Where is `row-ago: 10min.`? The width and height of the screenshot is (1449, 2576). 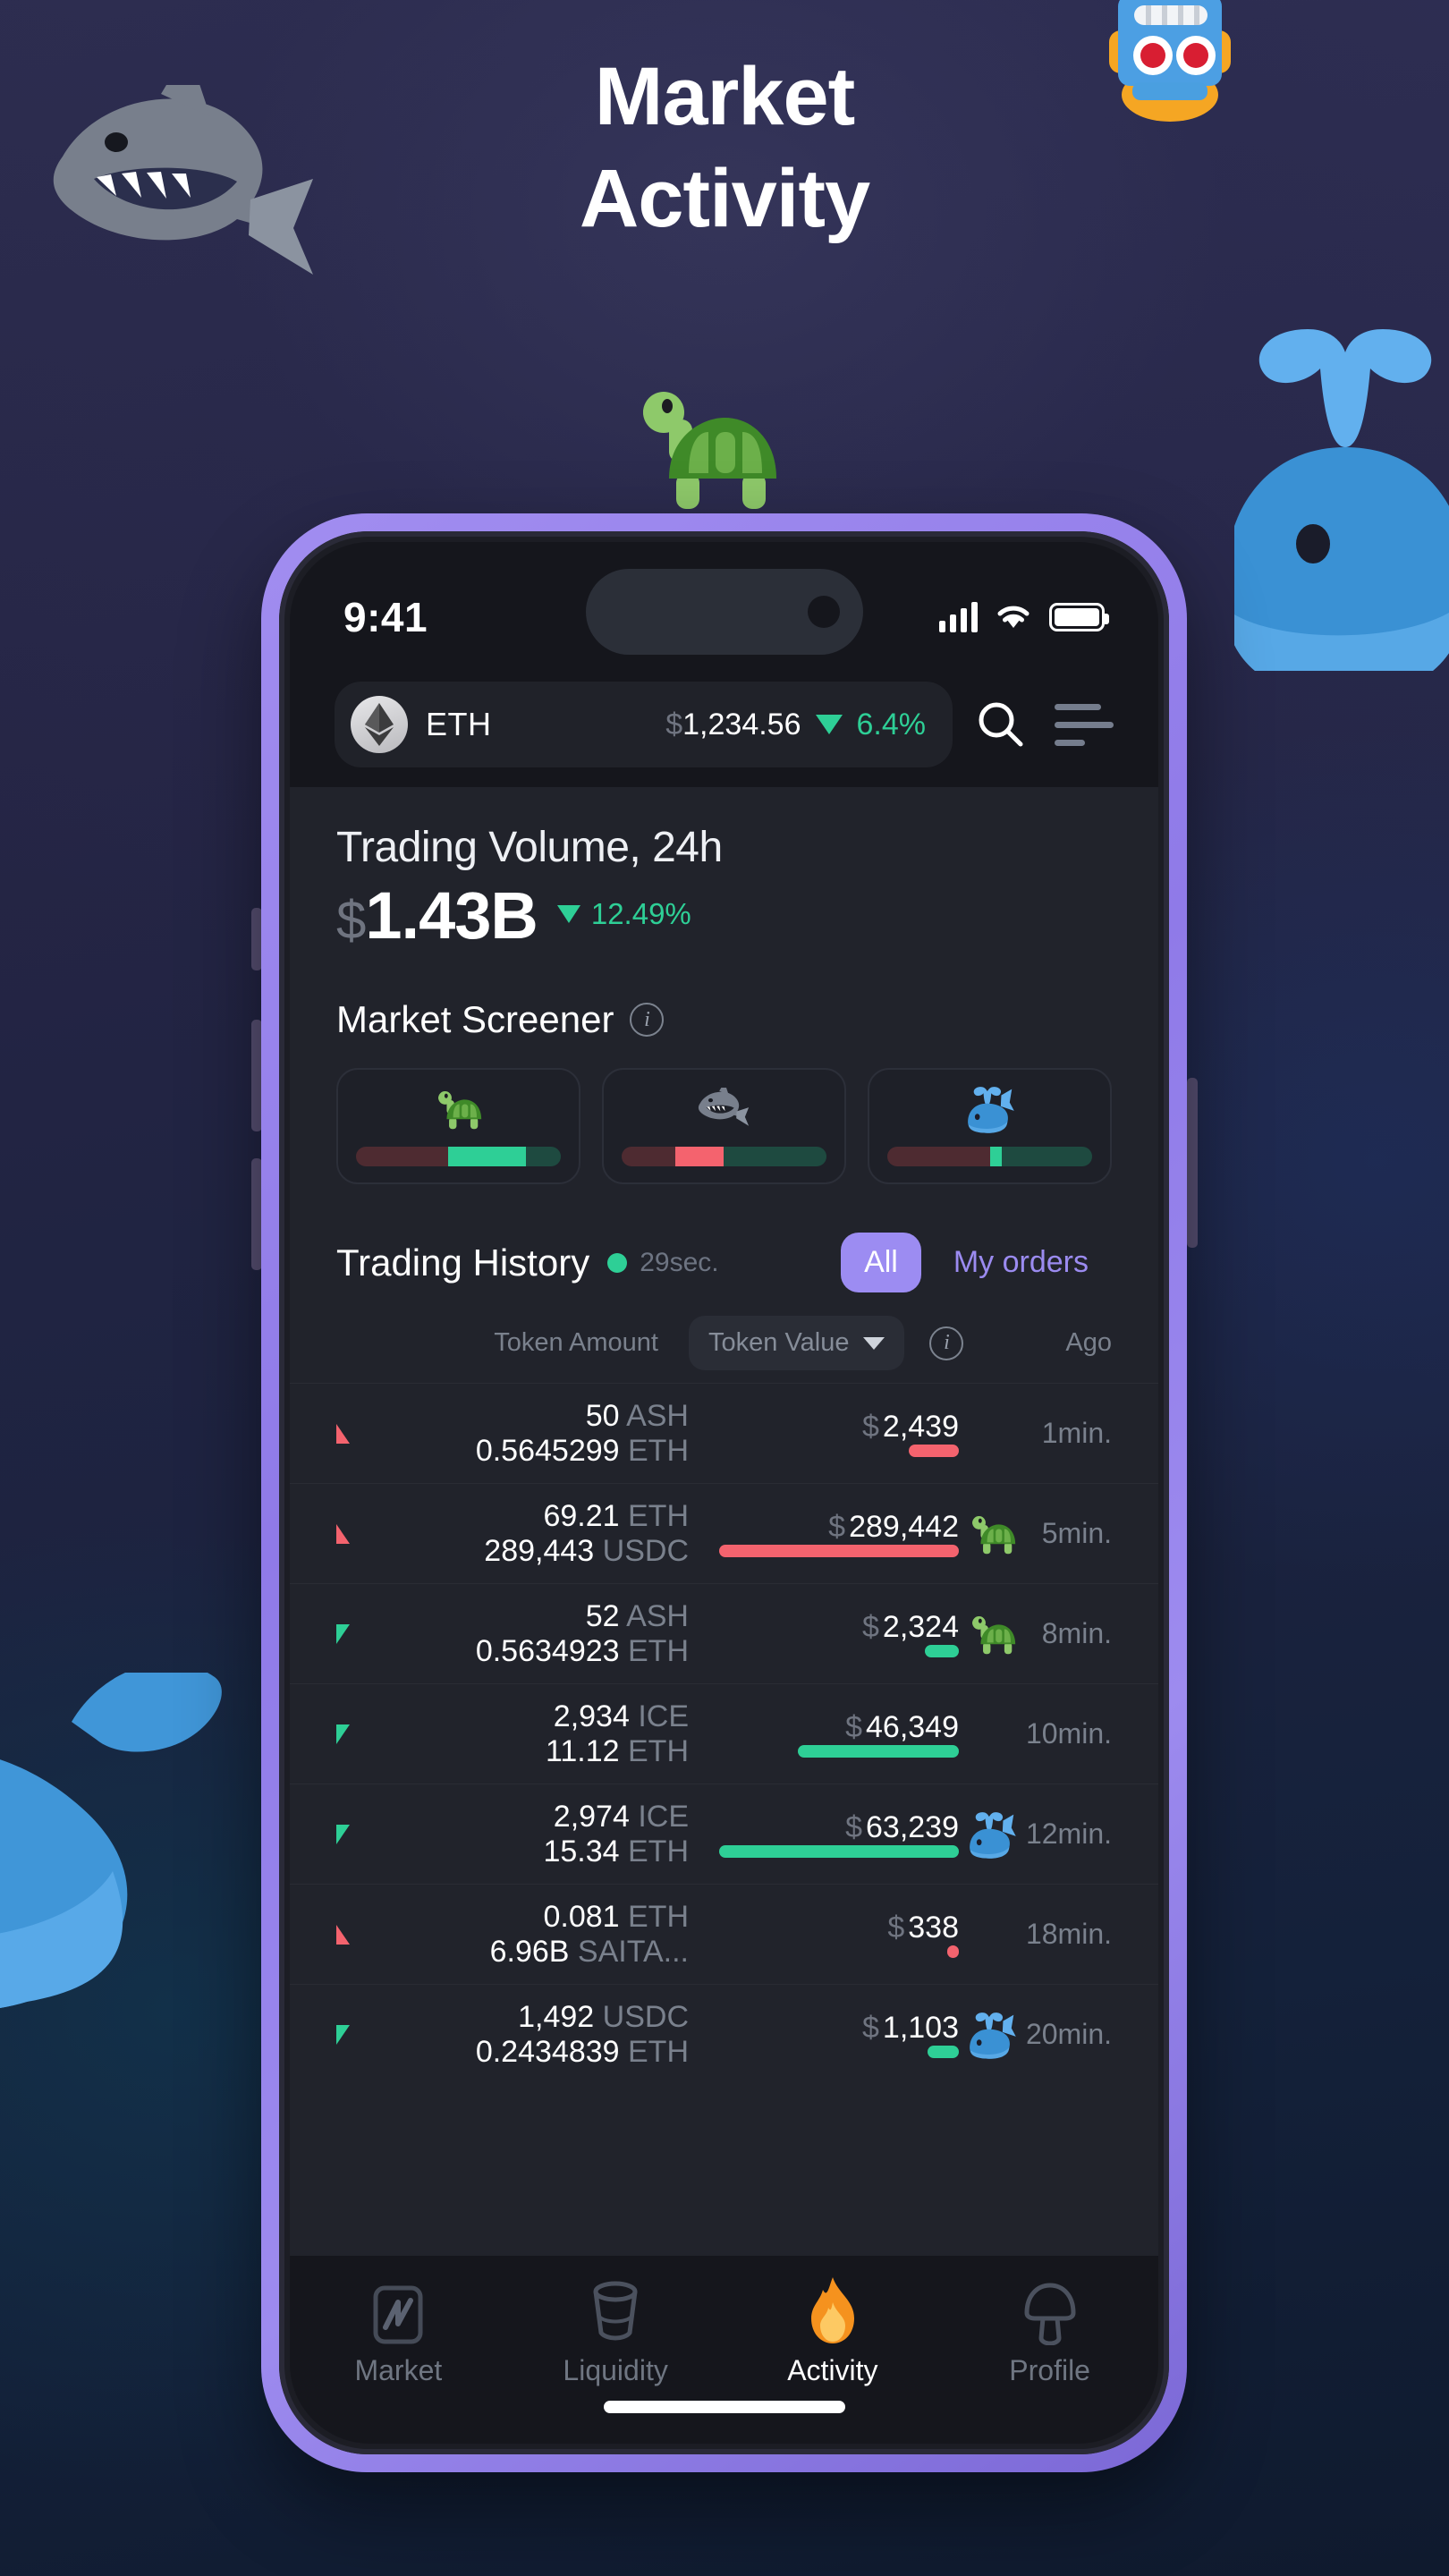 row-ago: 10min. is located at coordinates (1068, 1733).